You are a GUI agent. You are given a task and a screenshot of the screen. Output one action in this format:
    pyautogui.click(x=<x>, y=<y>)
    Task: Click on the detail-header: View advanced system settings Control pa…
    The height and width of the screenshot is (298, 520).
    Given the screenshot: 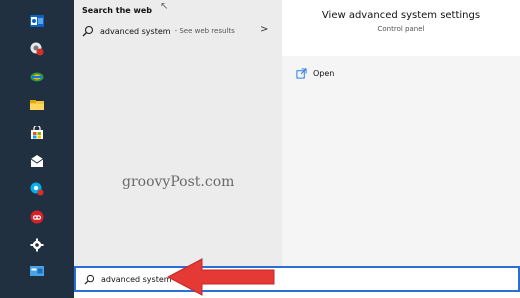 What is the action you would take?
    pyautogui.click(x=401, y=28)
    